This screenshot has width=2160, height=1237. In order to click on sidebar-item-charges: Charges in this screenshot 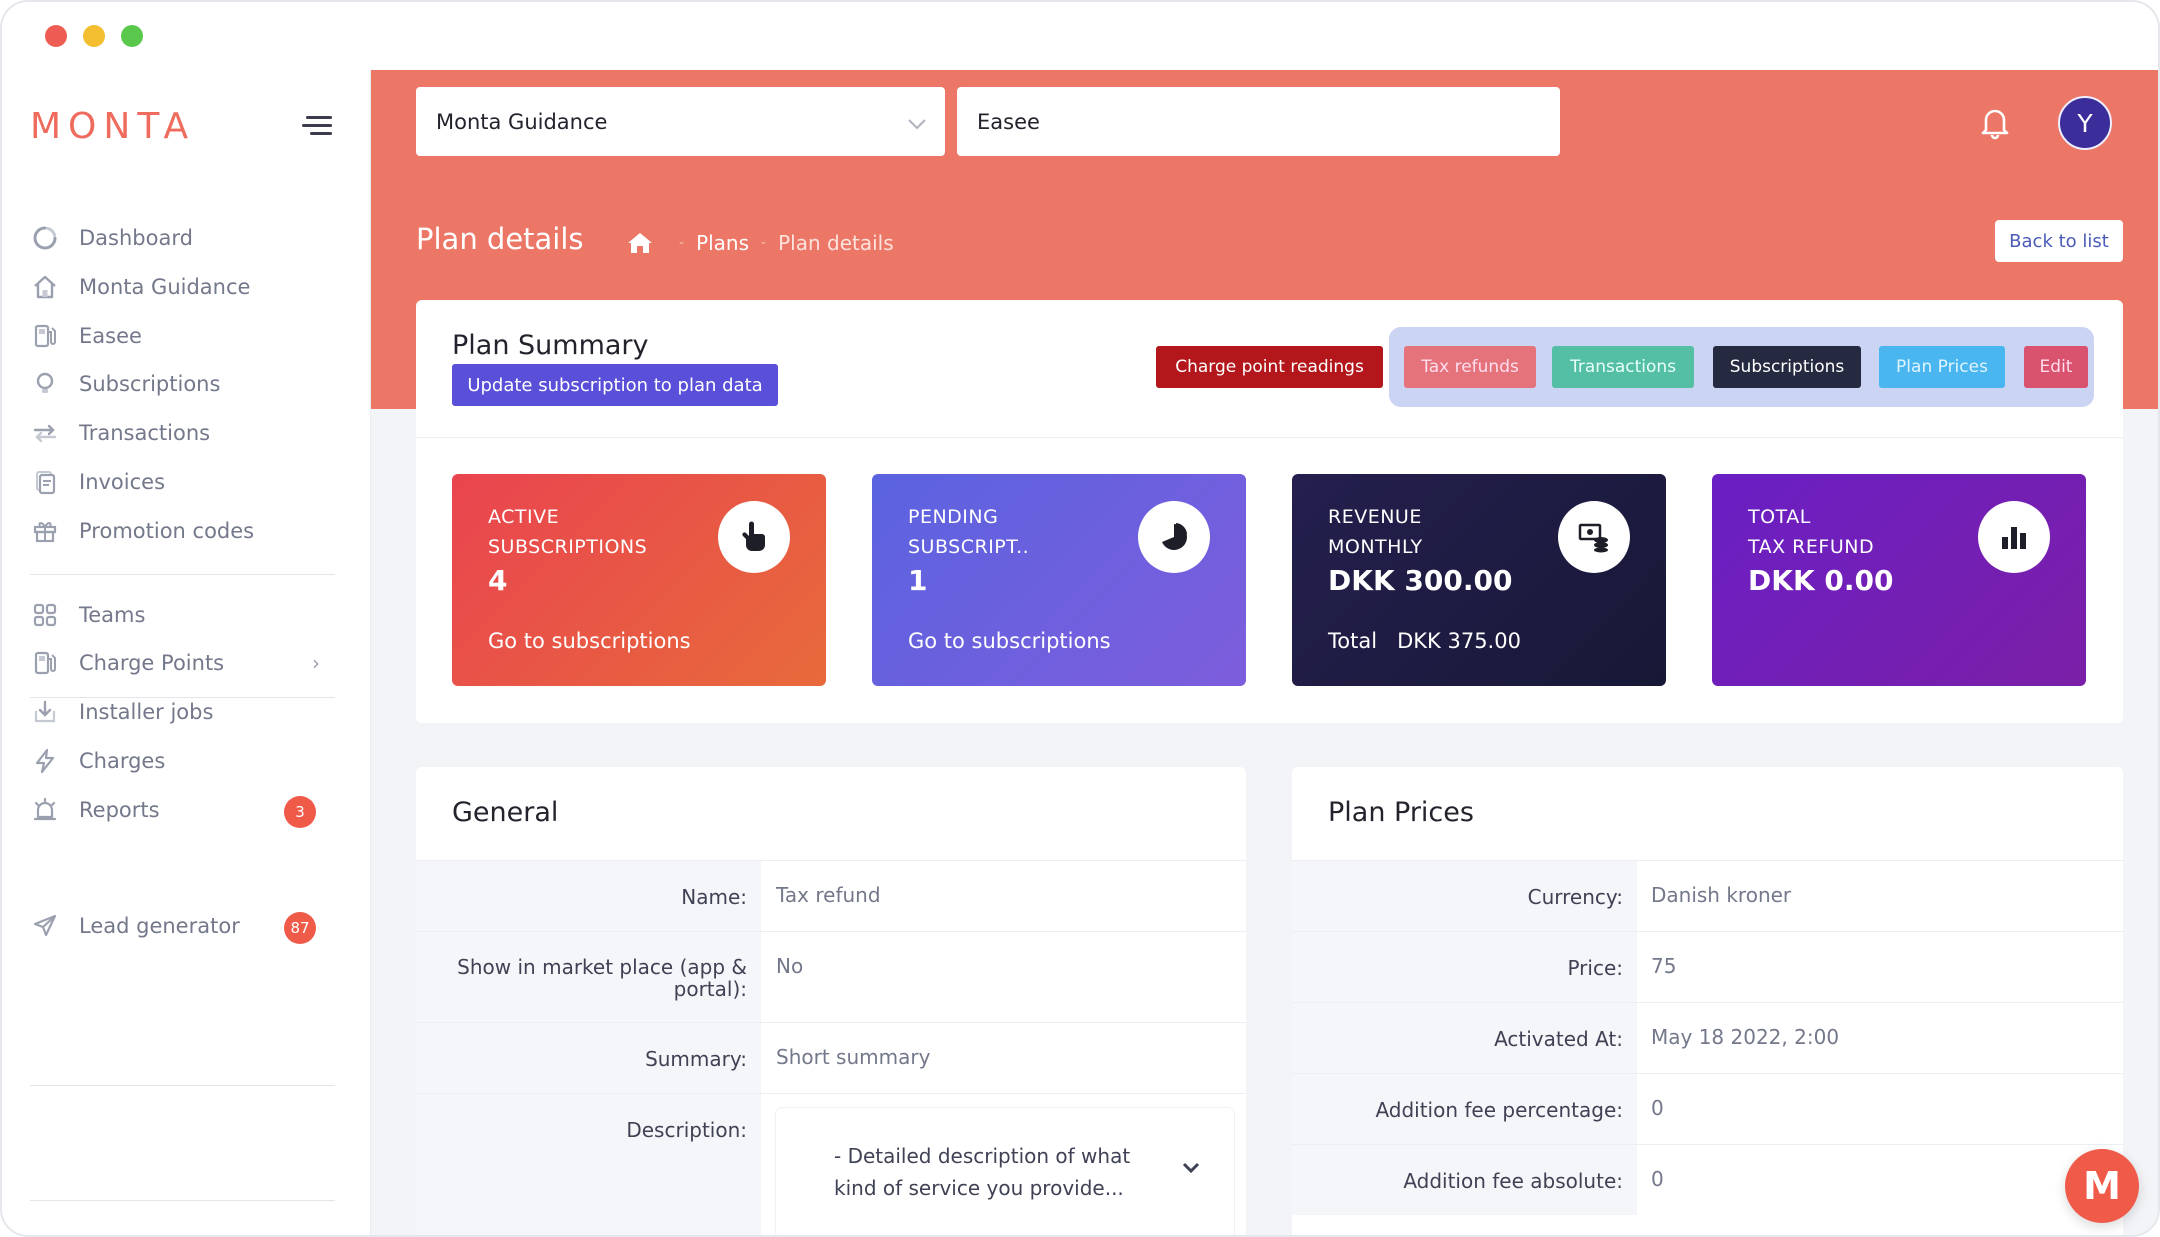, I will do `click(190, 761)`.